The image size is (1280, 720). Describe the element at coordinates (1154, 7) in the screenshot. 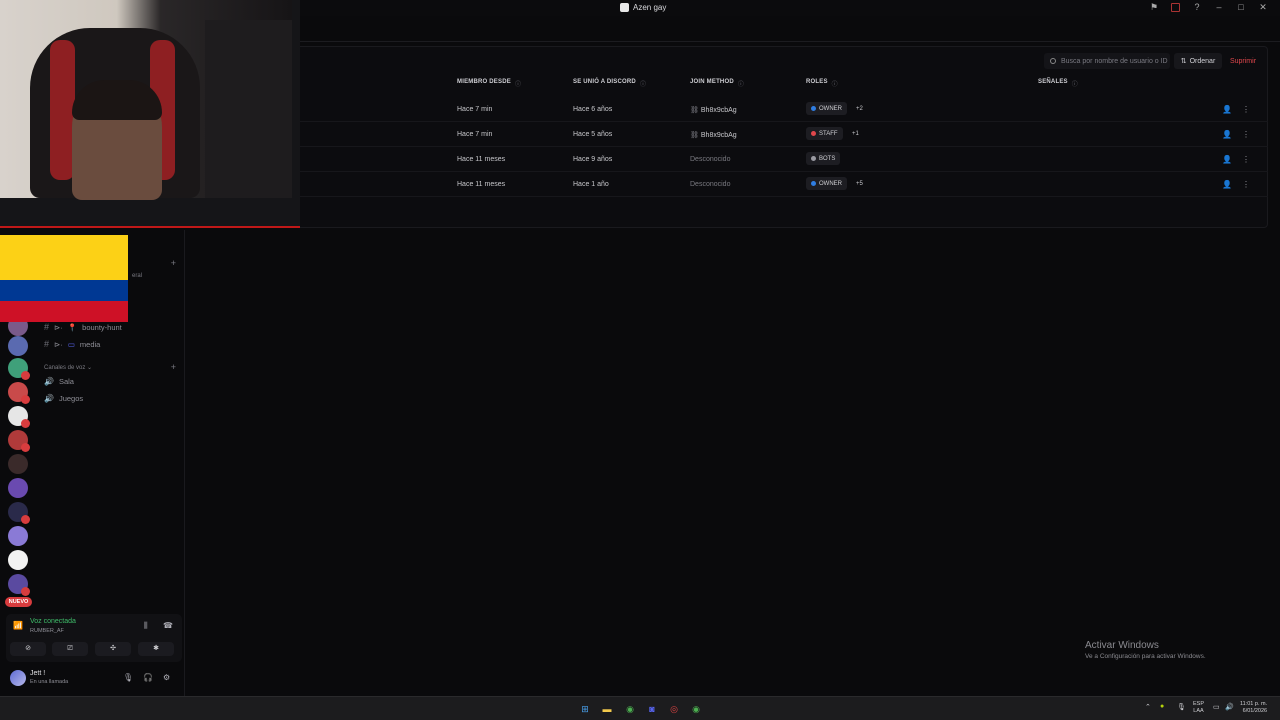

I see `flag-icon: ⚑` at that location.